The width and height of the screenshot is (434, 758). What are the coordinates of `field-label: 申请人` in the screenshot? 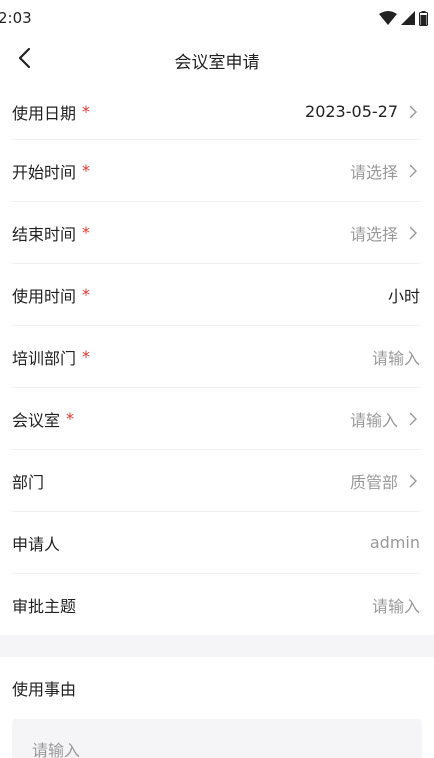 It's located at (36, 543).